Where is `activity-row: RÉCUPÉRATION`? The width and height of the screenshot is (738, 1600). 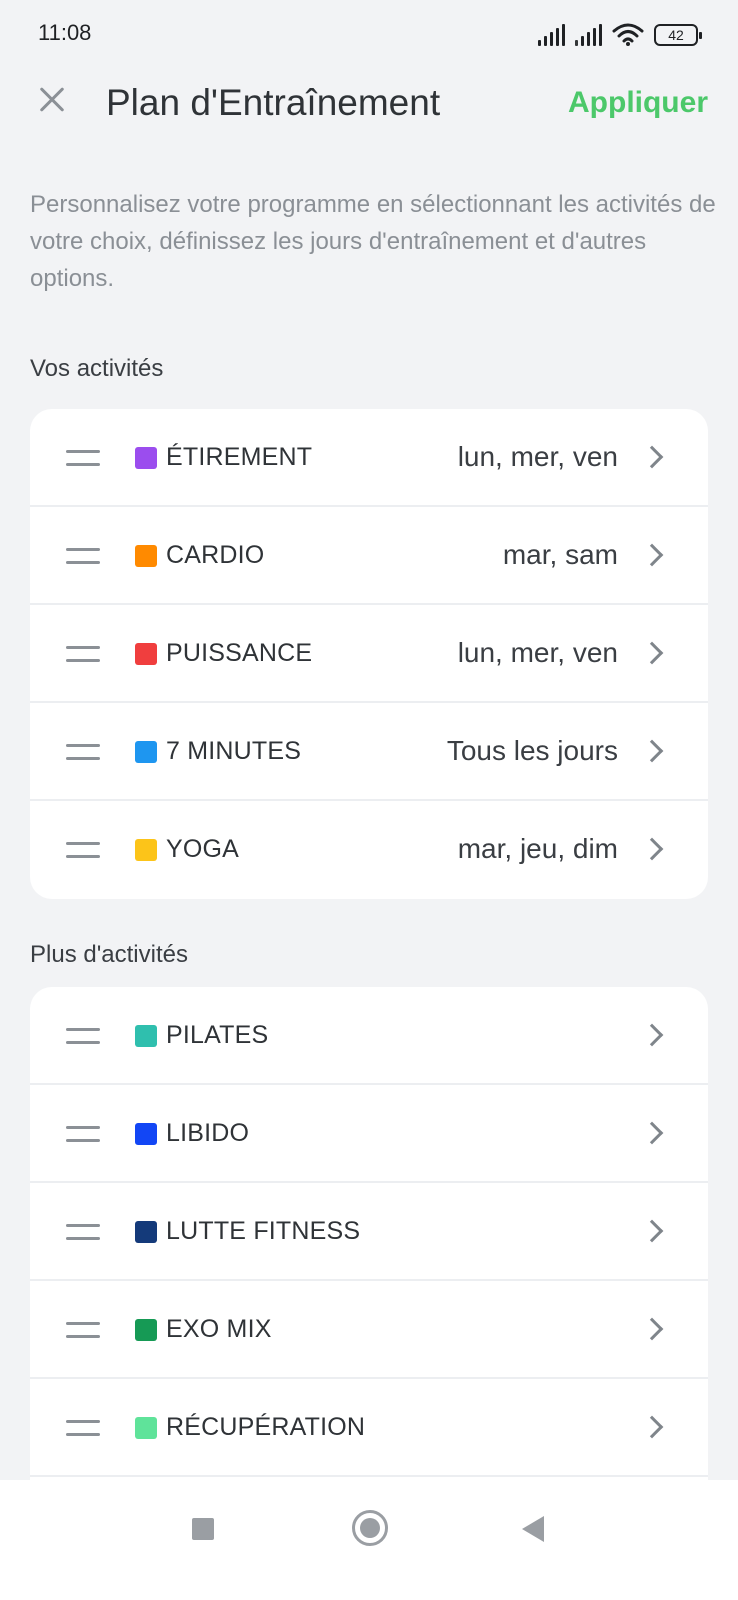
activity-row: RÉCUPÉRATION is located at coordinates (369, 1428).